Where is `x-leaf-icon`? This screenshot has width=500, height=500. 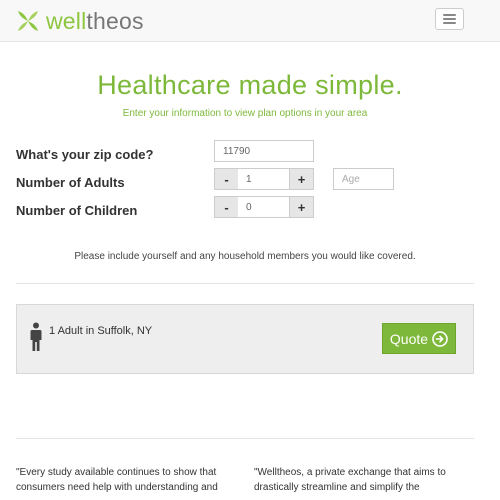 x-leaf-icon is located at coordinates (28, 21).